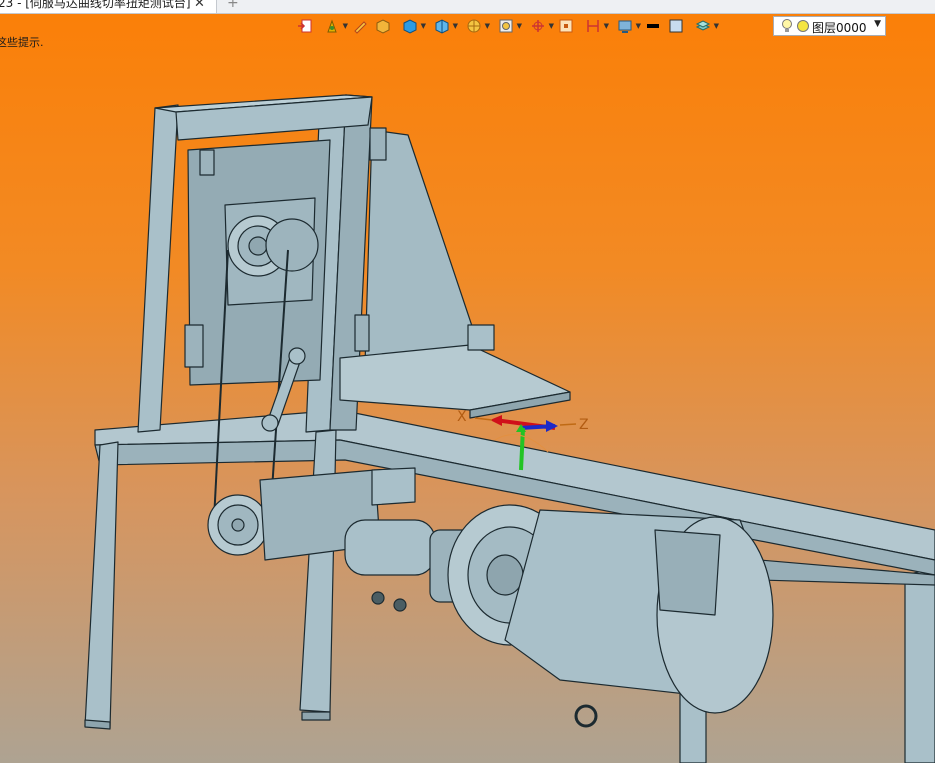 This screenshot has width=935, height=763. What do you see at coordinates (687, 572) in the screenshot?
I see `terminal-box` at bounding box center [687, 572].